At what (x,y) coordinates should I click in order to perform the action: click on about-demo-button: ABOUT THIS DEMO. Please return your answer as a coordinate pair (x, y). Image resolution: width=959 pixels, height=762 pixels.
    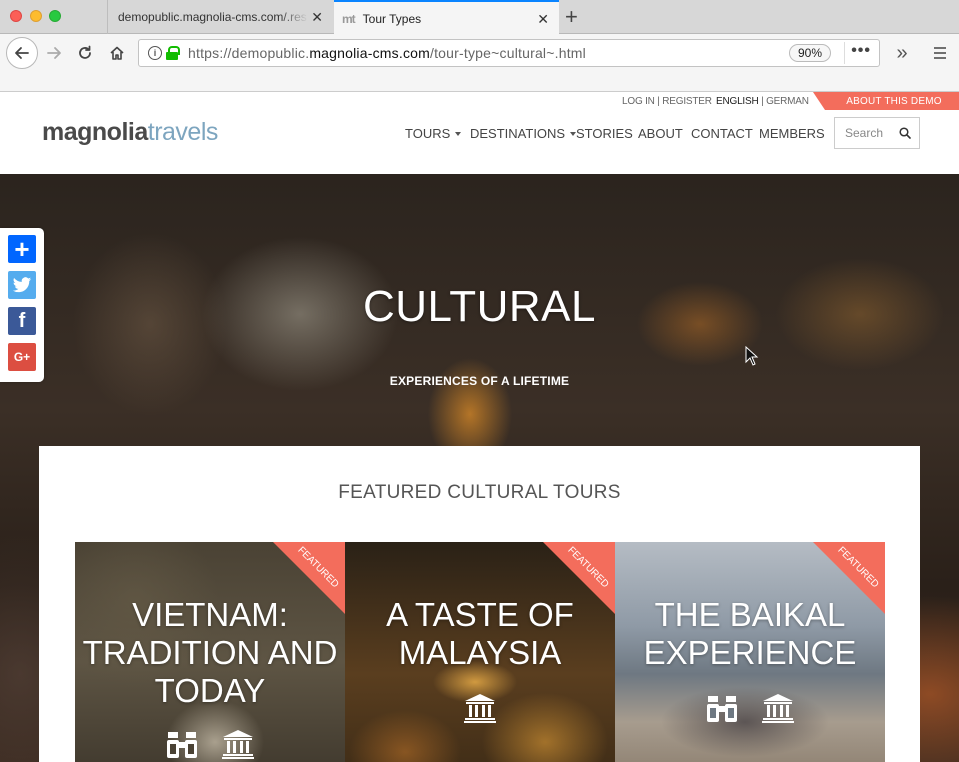
    Looking at the image, I should click on (886, 101).